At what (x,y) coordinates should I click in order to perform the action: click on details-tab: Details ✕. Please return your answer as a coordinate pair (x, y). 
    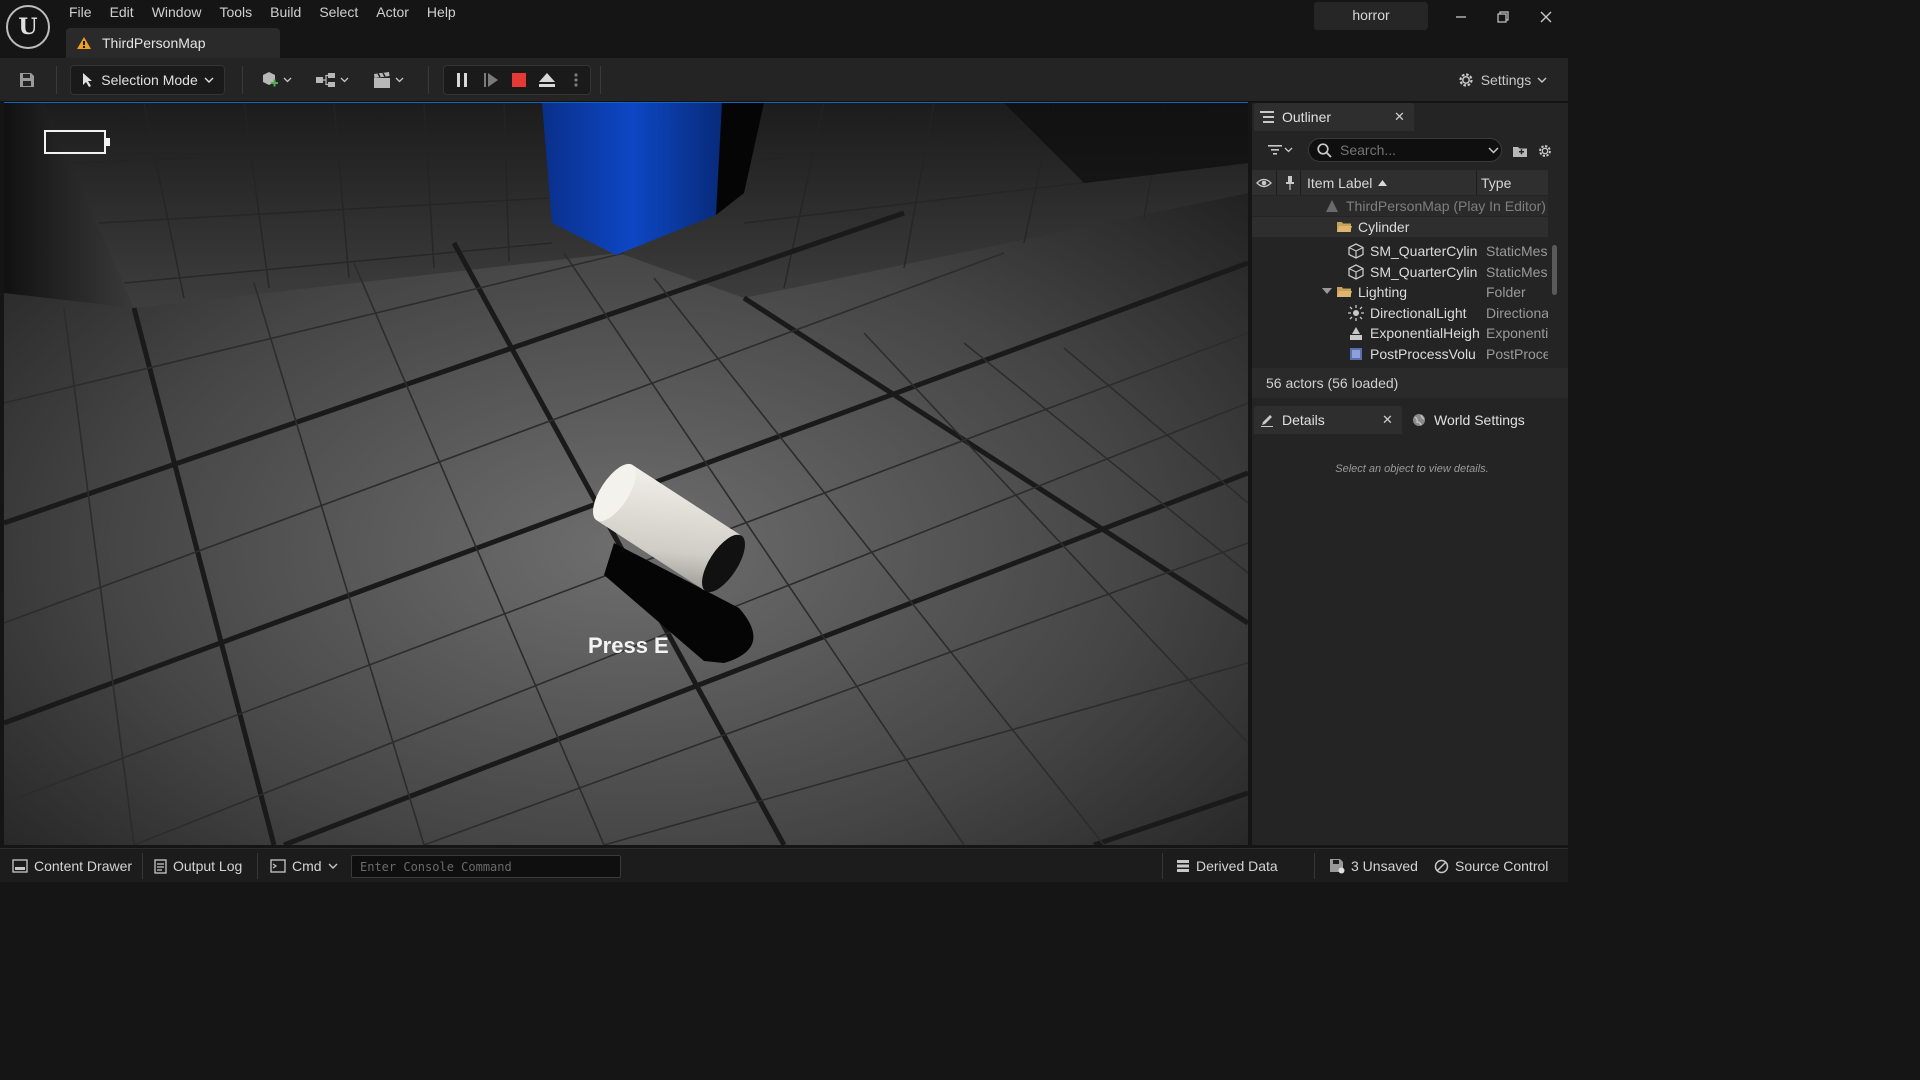
    Looking at the image, I should click on (1328, 420).